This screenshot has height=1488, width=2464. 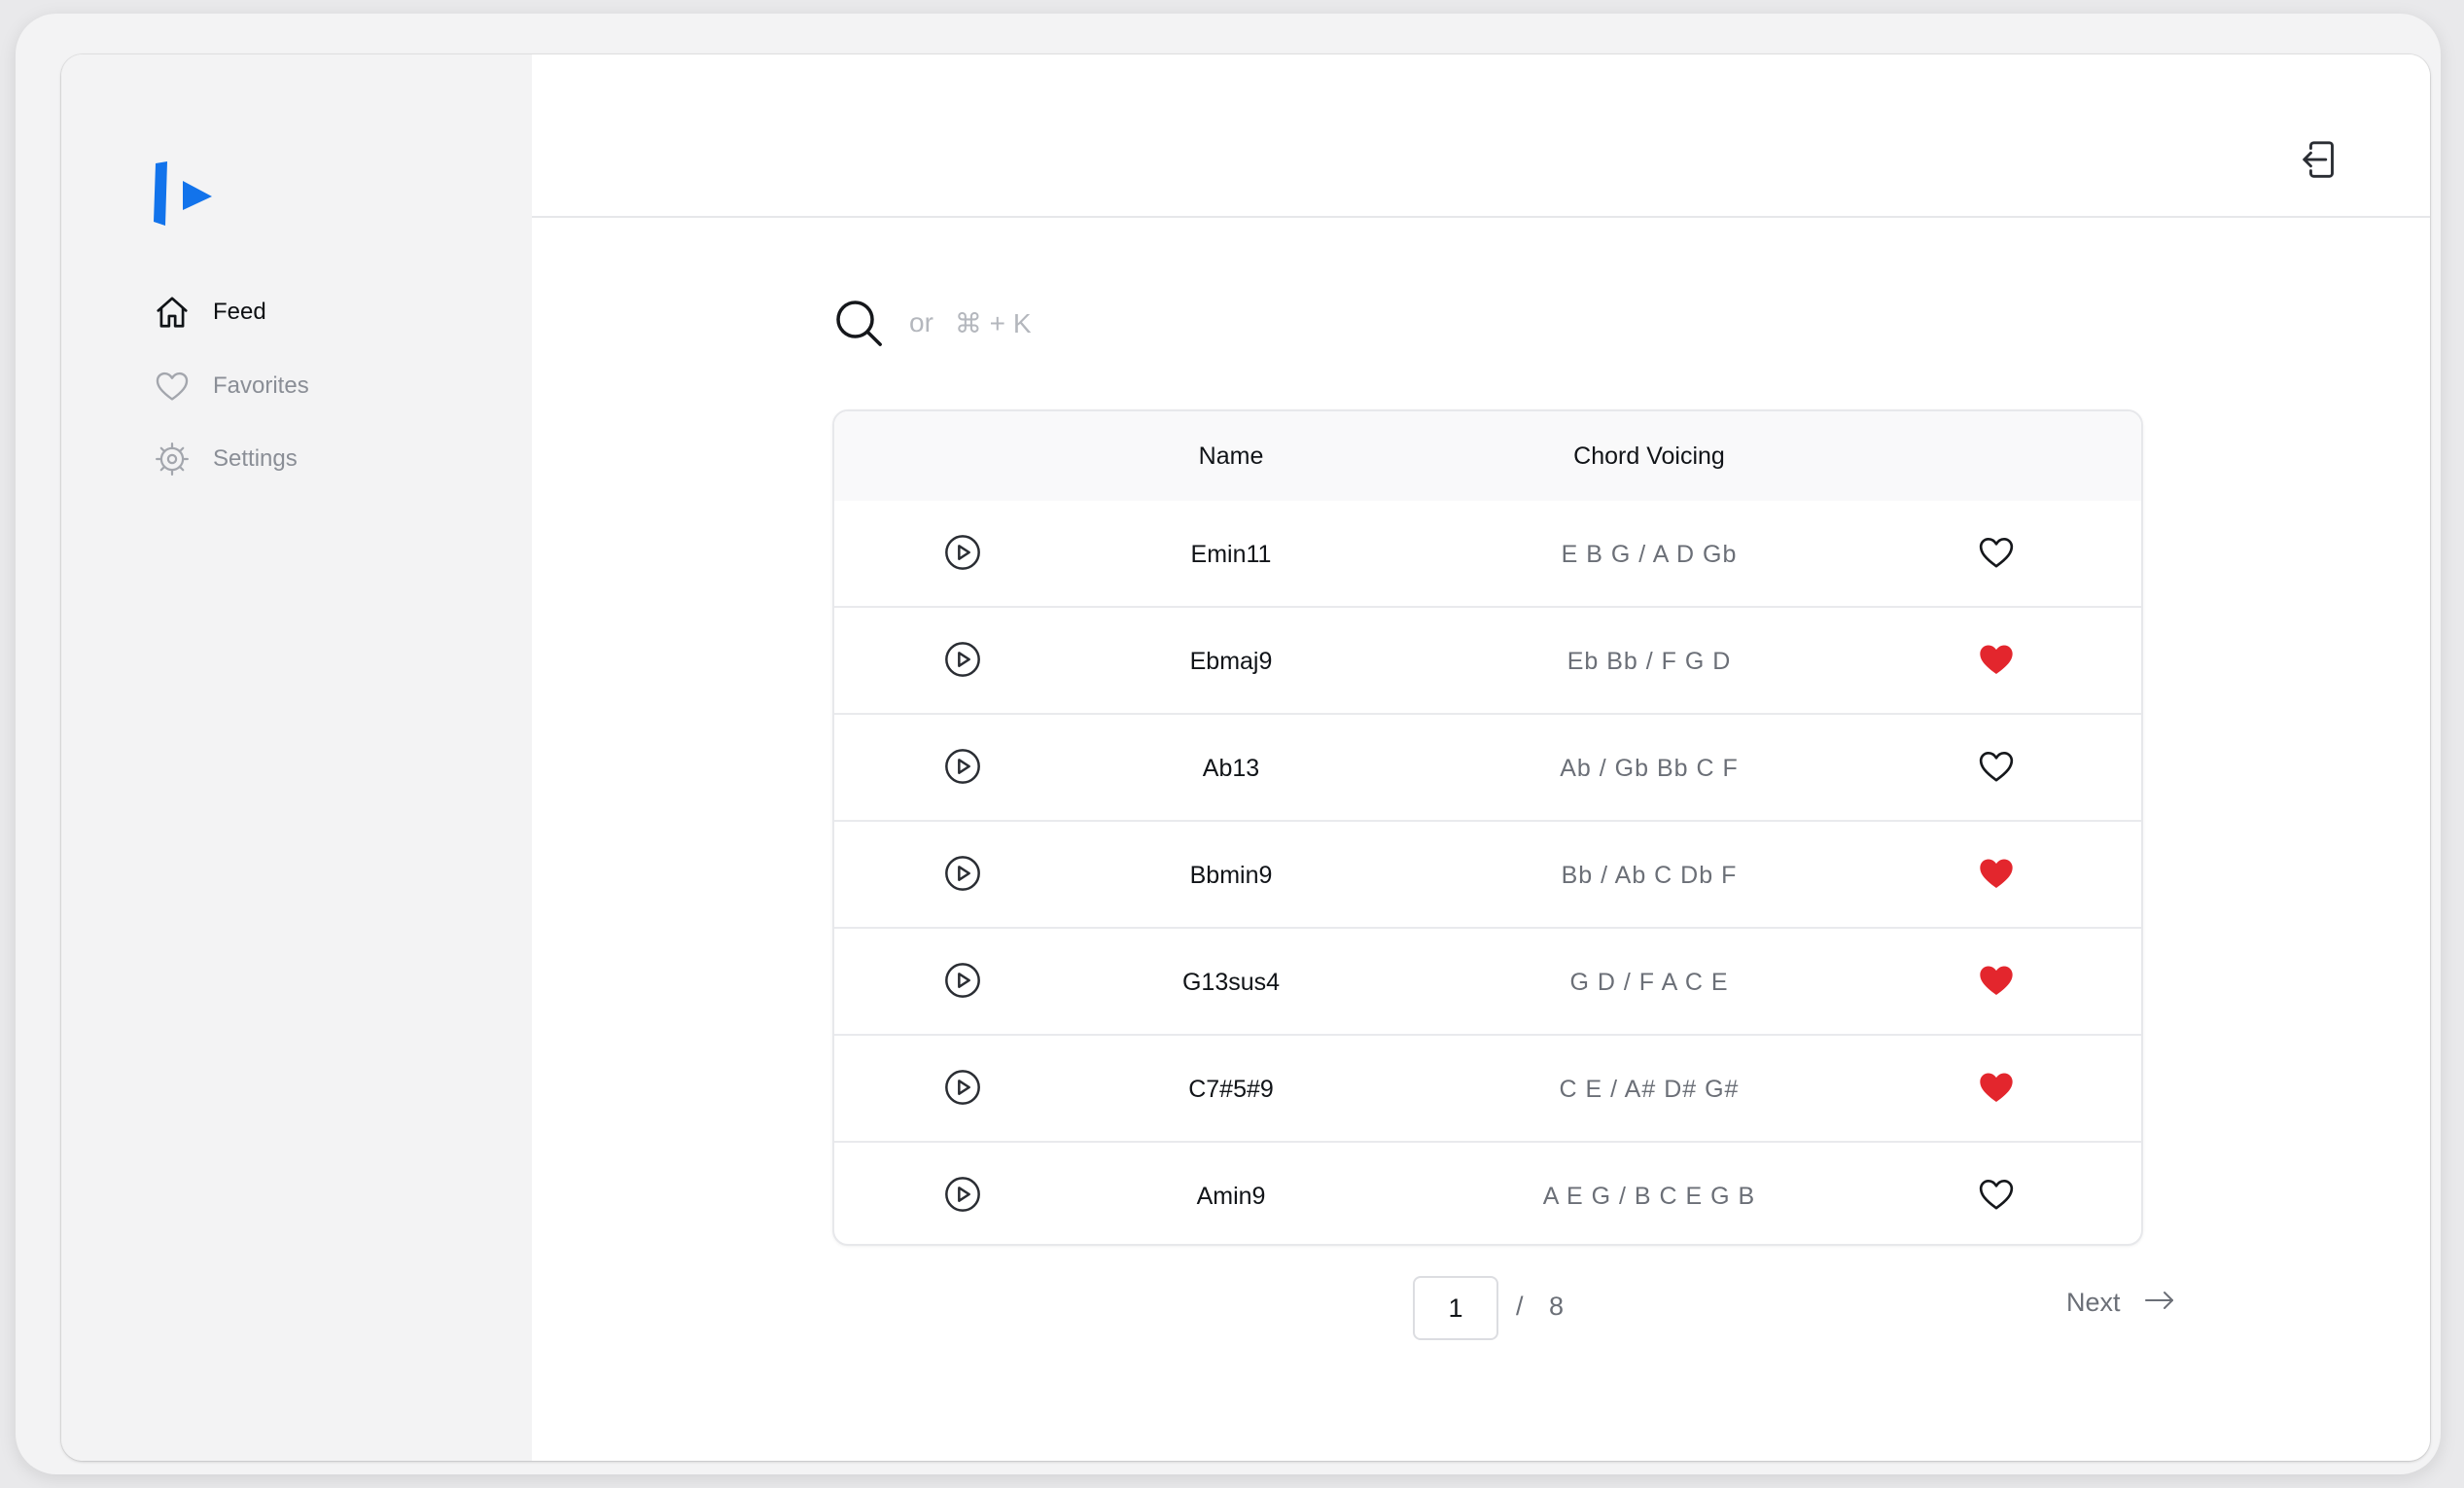 What do you see at coordinates (318, 459) in the screenshot?
I see `sidebar-item-settings: Settings` at bounding box center [318, 459].